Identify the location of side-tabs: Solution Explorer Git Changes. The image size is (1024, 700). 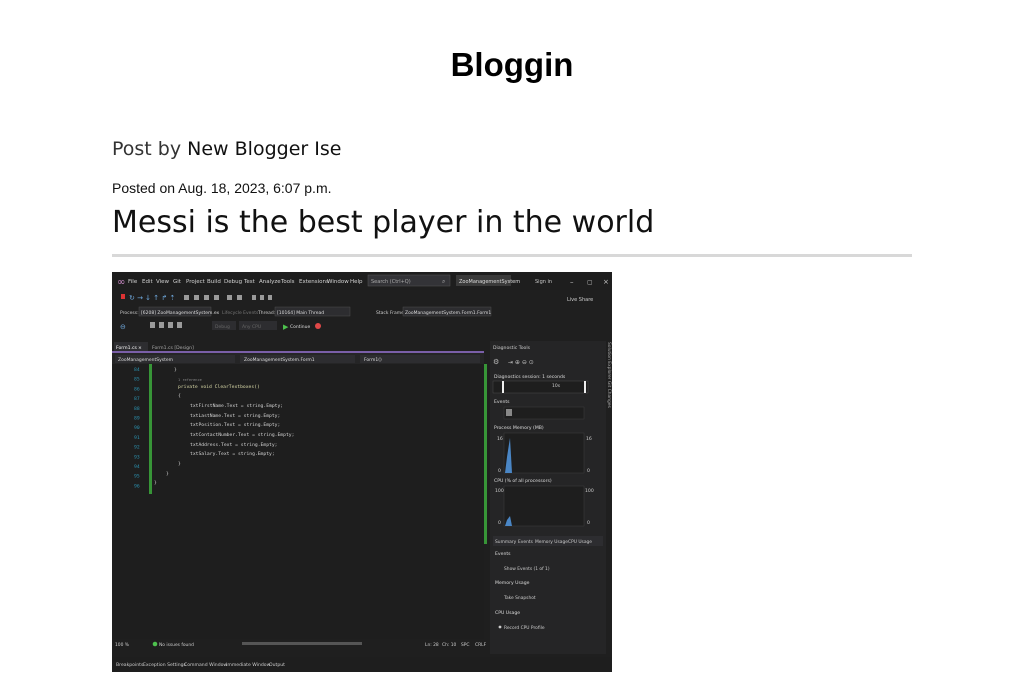
(609, 375).